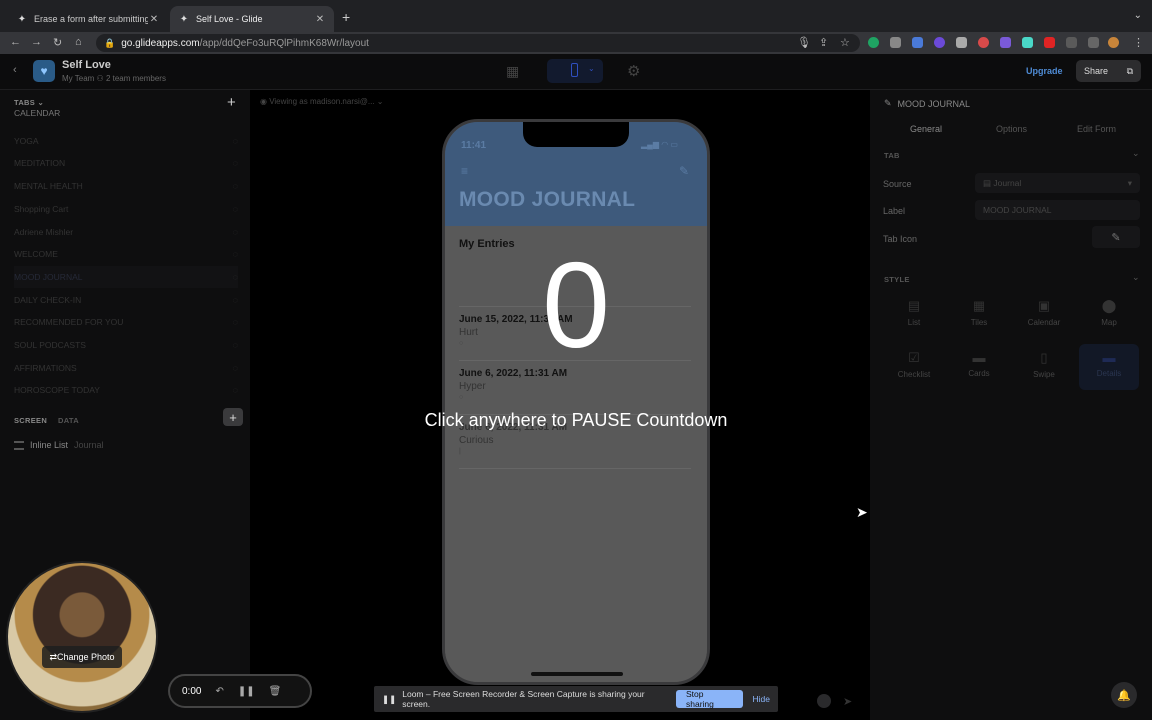 The height and width of the screenshot is (720, 1152). Describe the element at coordinates (1124, 695) in the screenshot. I see `notification-bell-icon: 🔔` at that location.